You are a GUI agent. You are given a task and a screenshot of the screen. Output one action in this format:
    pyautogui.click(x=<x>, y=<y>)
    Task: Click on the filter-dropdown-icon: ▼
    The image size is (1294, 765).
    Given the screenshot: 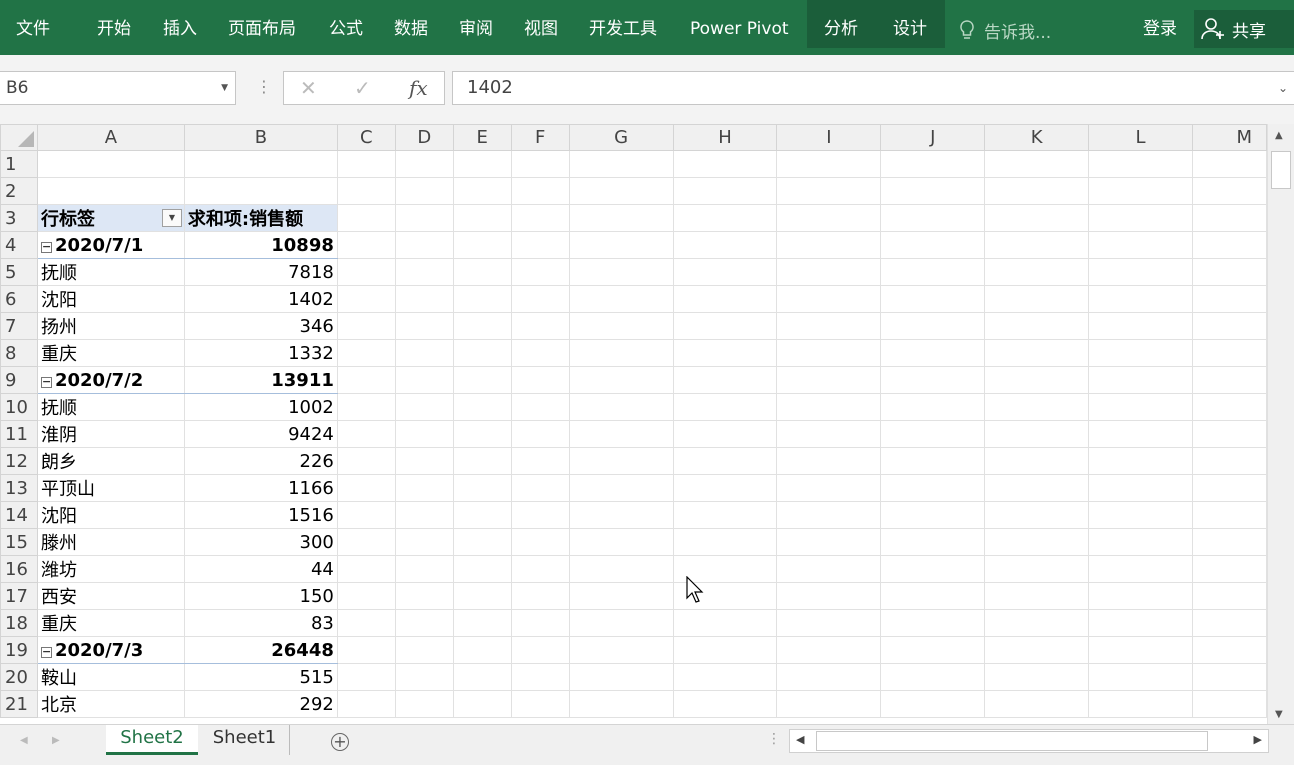 What is the action you would take?
    pyautogui.click(x=171, y=218)
    